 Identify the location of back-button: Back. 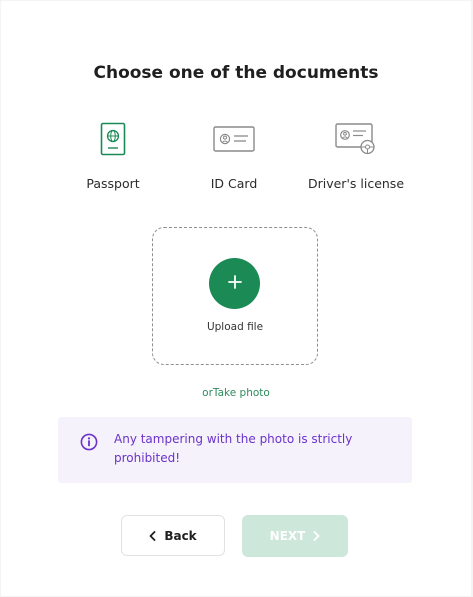
(173, 535).